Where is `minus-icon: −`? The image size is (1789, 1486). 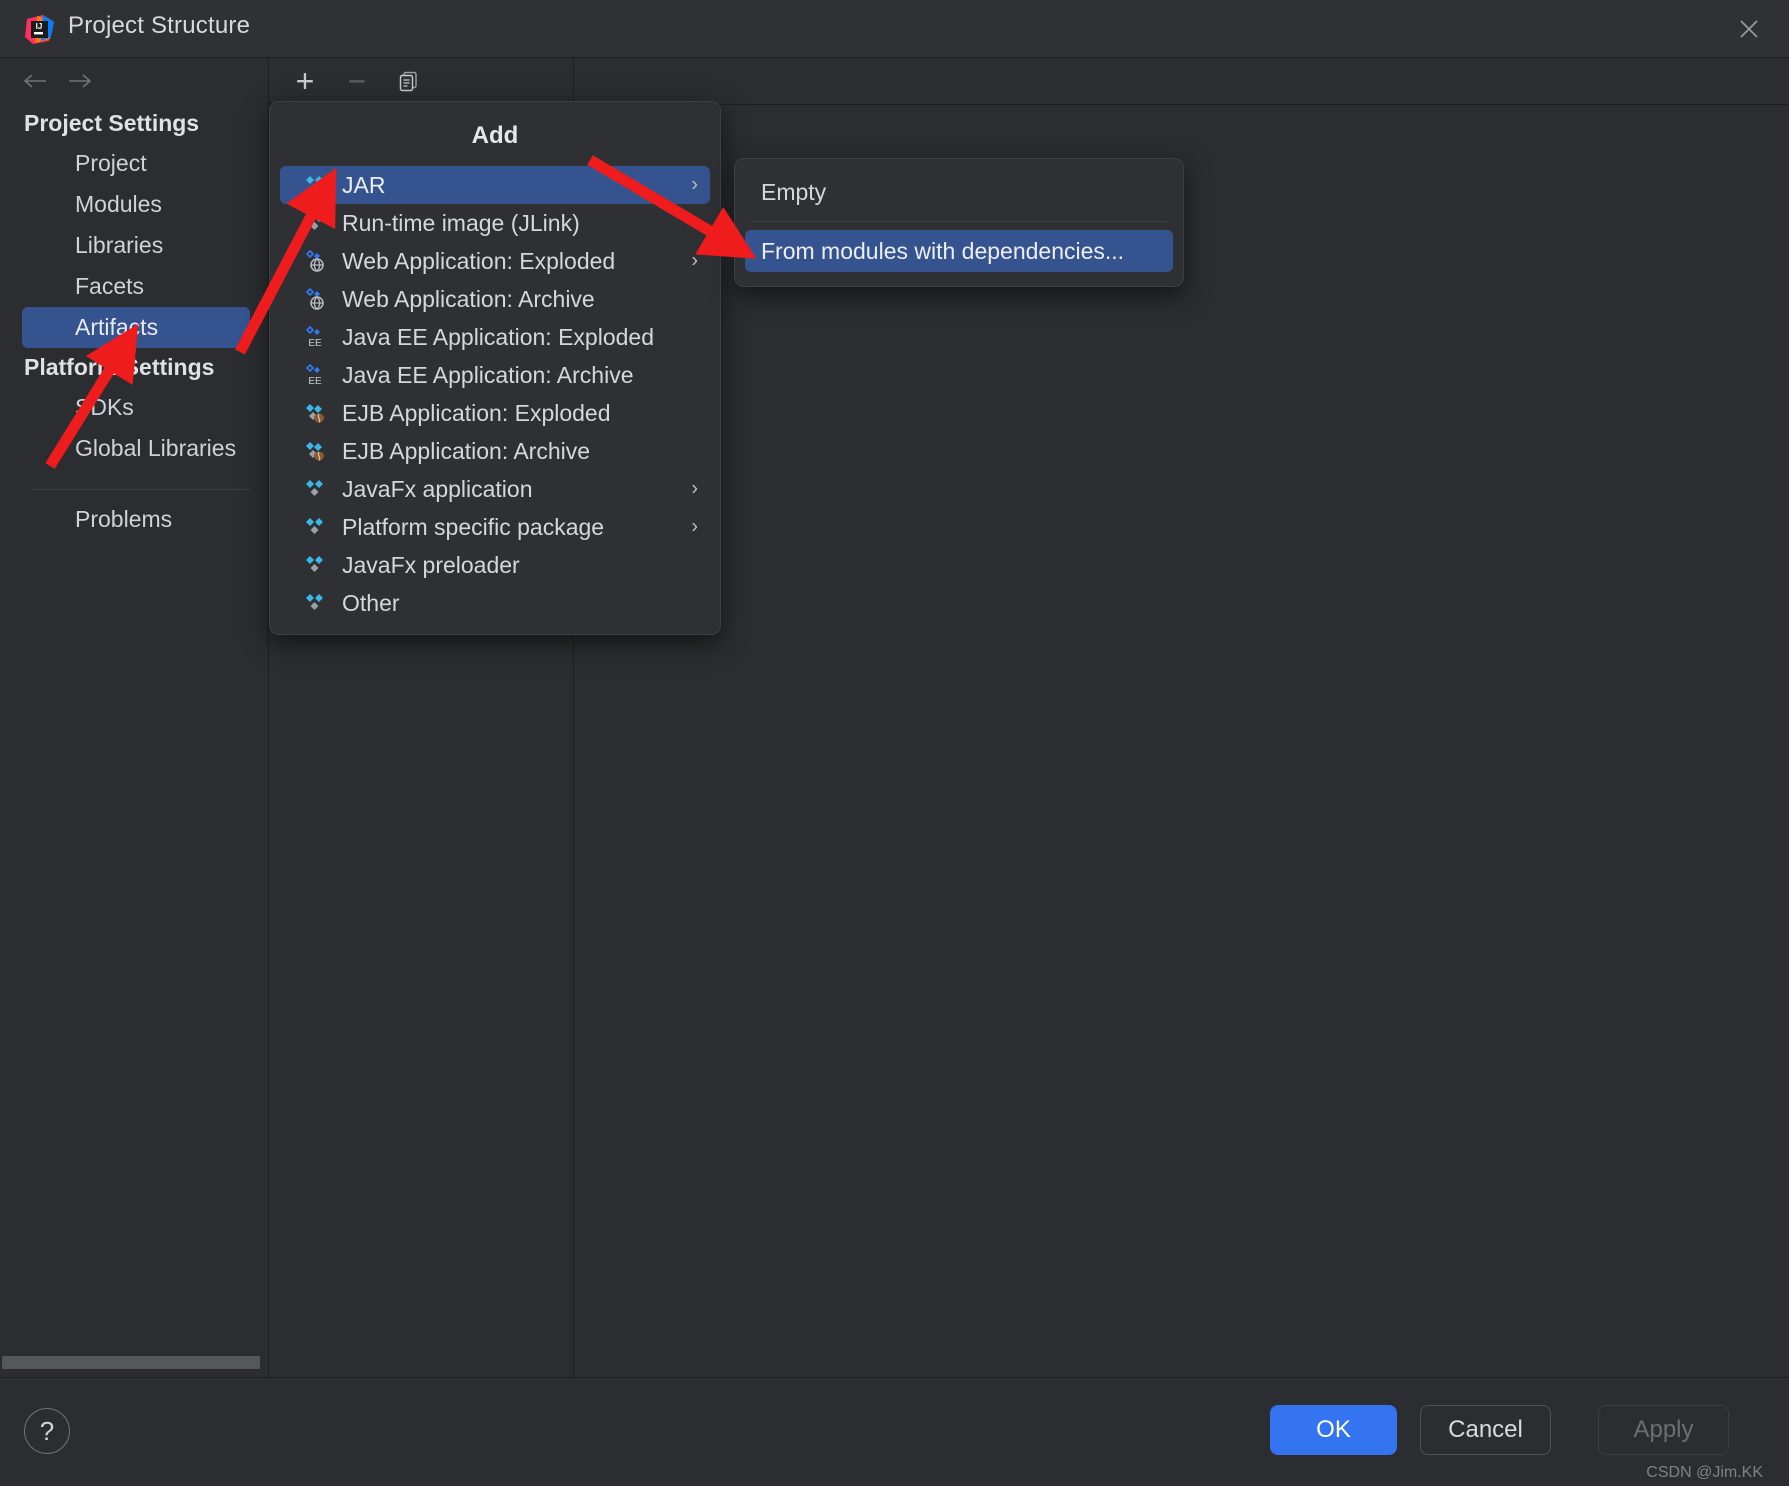 minus-icon: − is located at coordinates (357, 81).